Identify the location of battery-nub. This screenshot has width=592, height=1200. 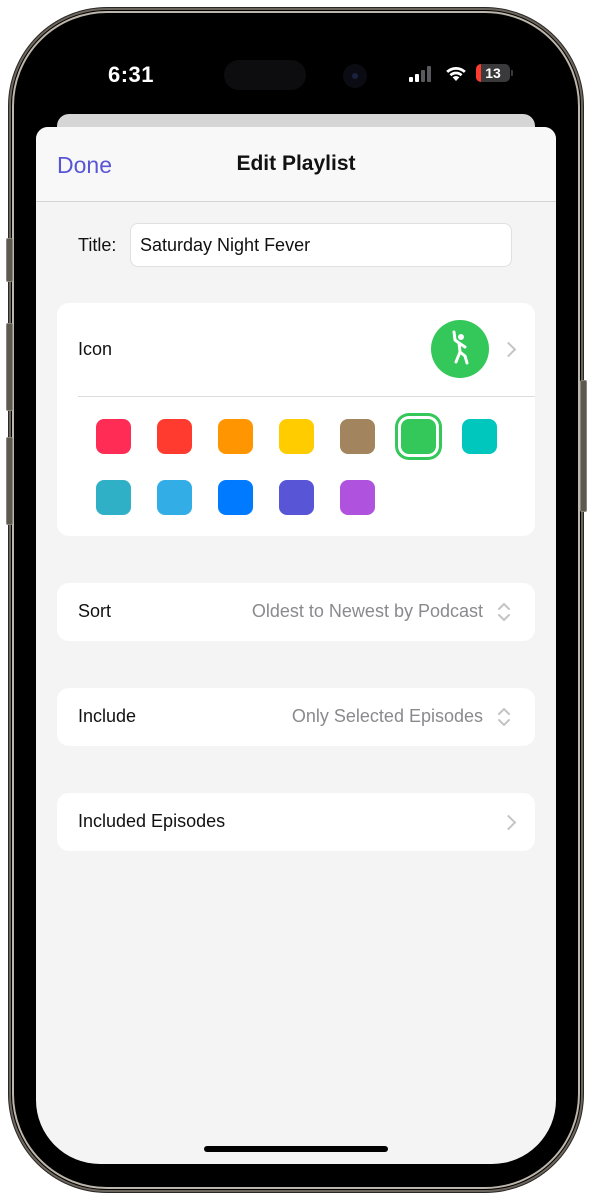
(512, 73).